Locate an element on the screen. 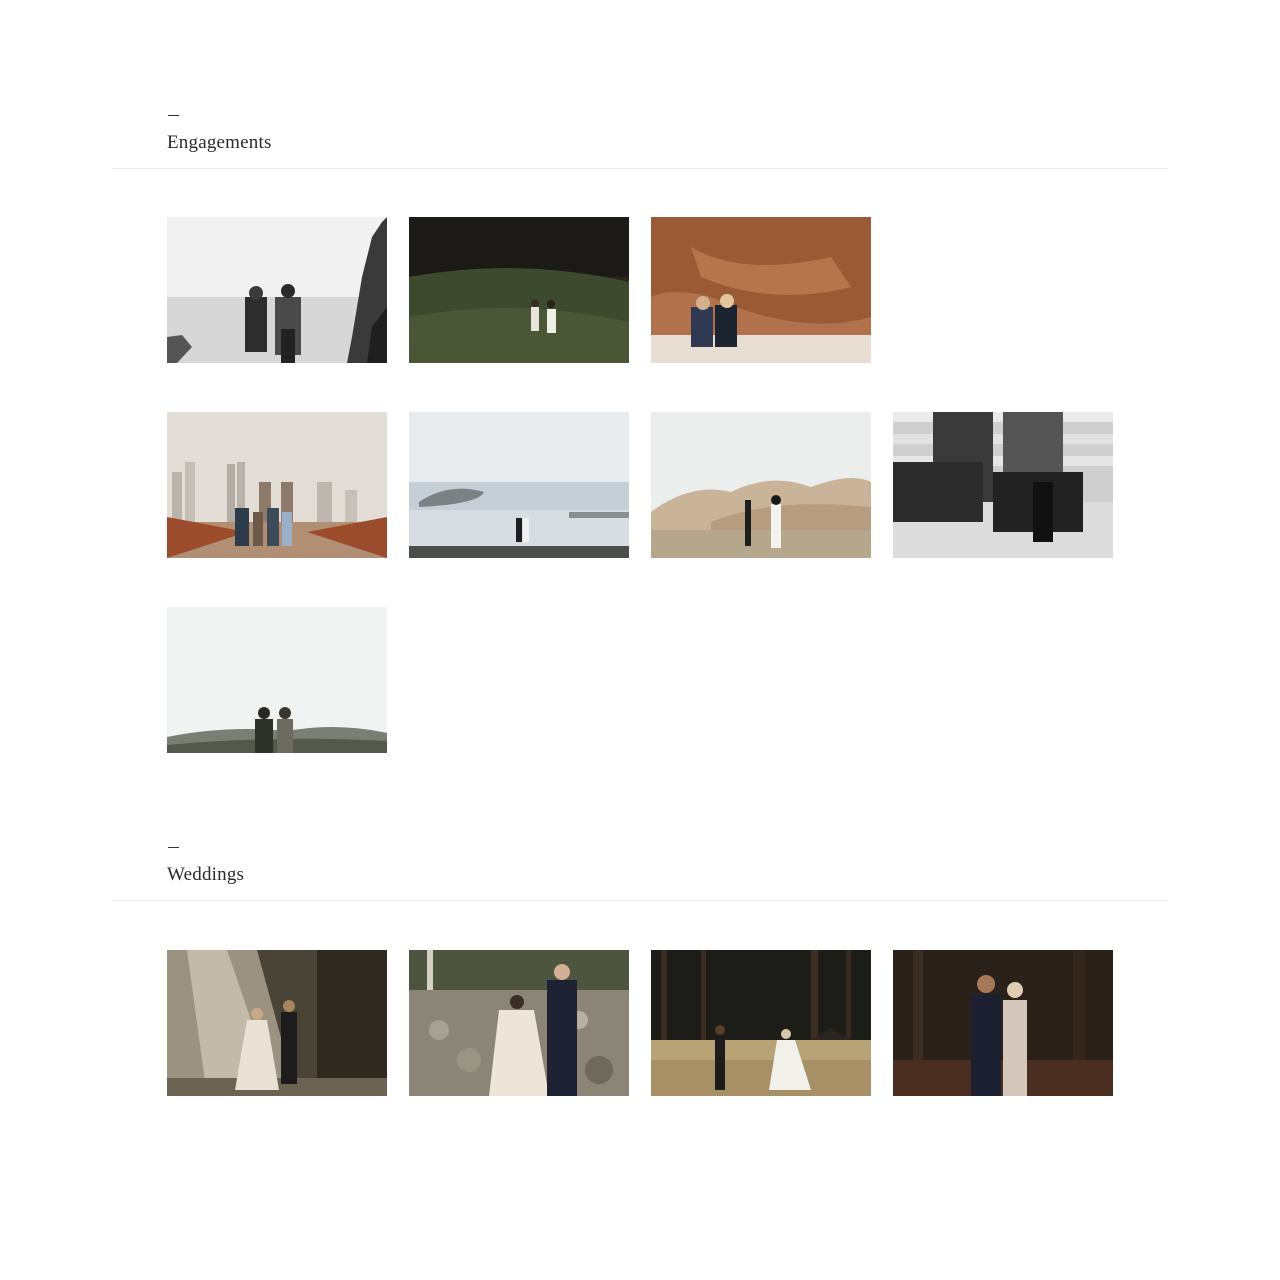 The width and height of the screenshot is (1280, 1280). couples-on-brooklyn-bridge-image is located at coordinates (277, 485).